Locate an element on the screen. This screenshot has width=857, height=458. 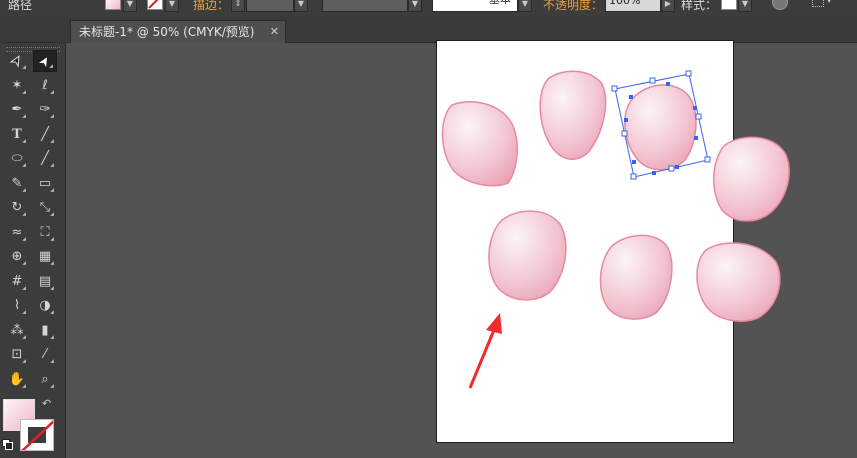
petal-3-selected is located at coordinates (660, 127).